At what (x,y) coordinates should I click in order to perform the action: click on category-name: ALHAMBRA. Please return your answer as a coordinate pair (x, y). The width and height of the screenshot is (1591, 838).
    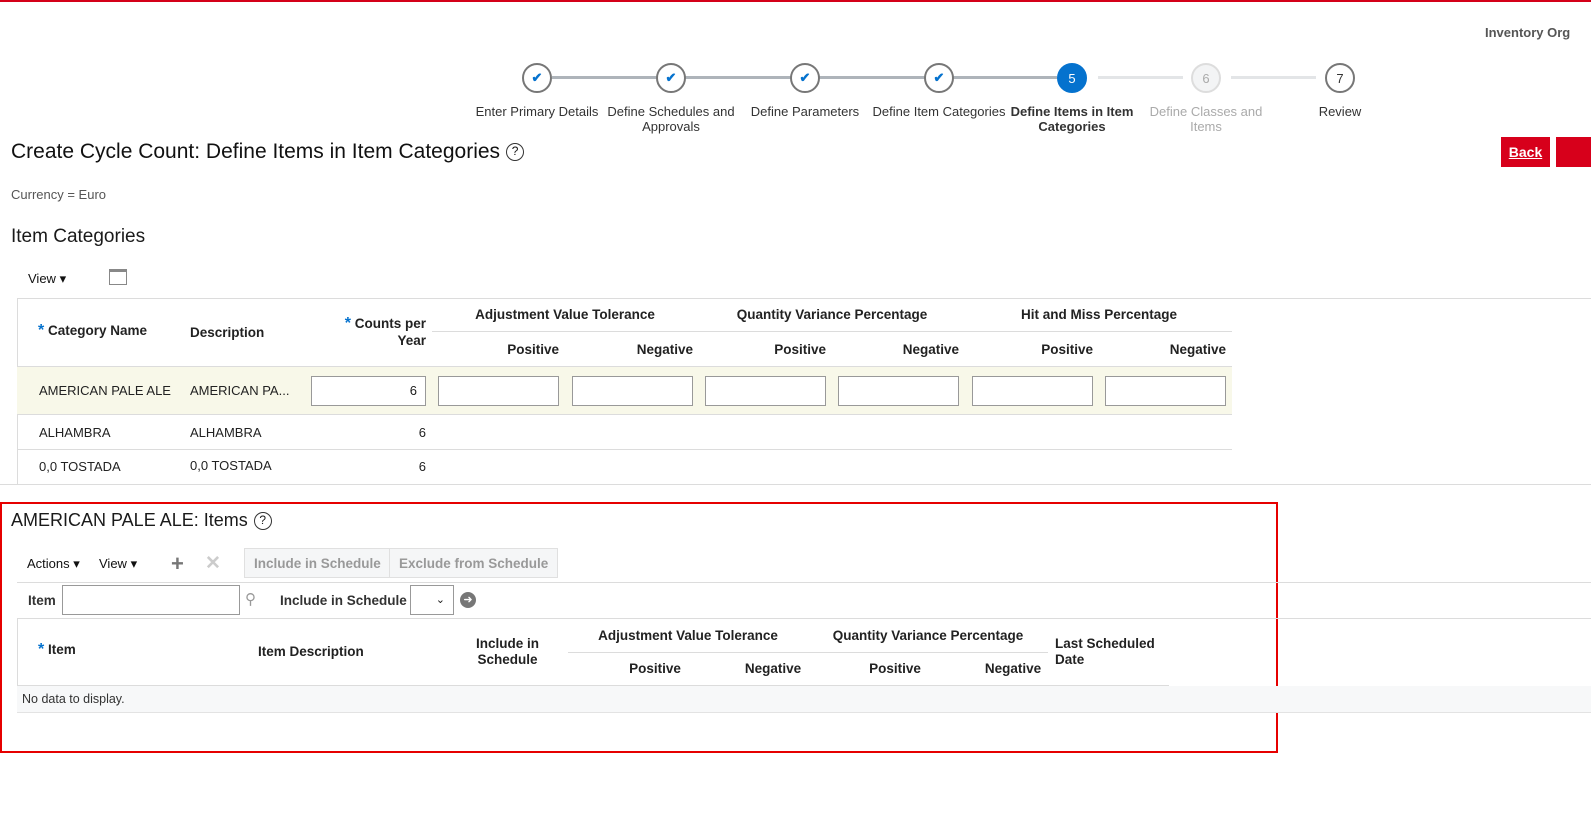
    Looking at the image, I should click on (75, 432).